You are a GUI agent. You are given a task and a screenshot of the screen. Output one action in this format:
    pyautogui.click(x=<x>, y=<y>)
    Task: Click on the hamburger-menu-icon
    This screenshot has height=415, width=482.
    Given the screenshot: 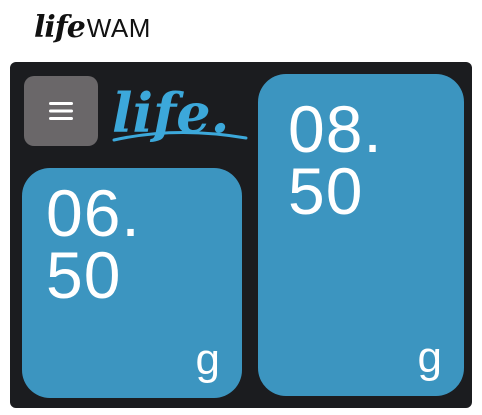 What is the action you would take?
    pyautogui.click(x=61, y=111)
    